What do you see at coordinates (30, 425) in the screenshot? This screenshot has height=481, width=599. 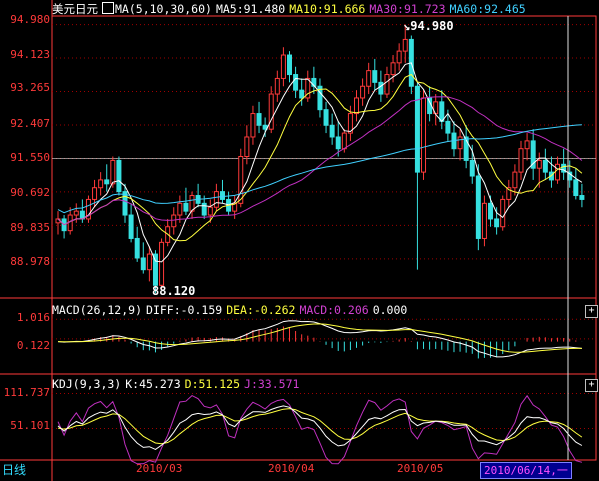 I see `y-tick-kdj-1: 51.101` at bounding box center [30, 425].